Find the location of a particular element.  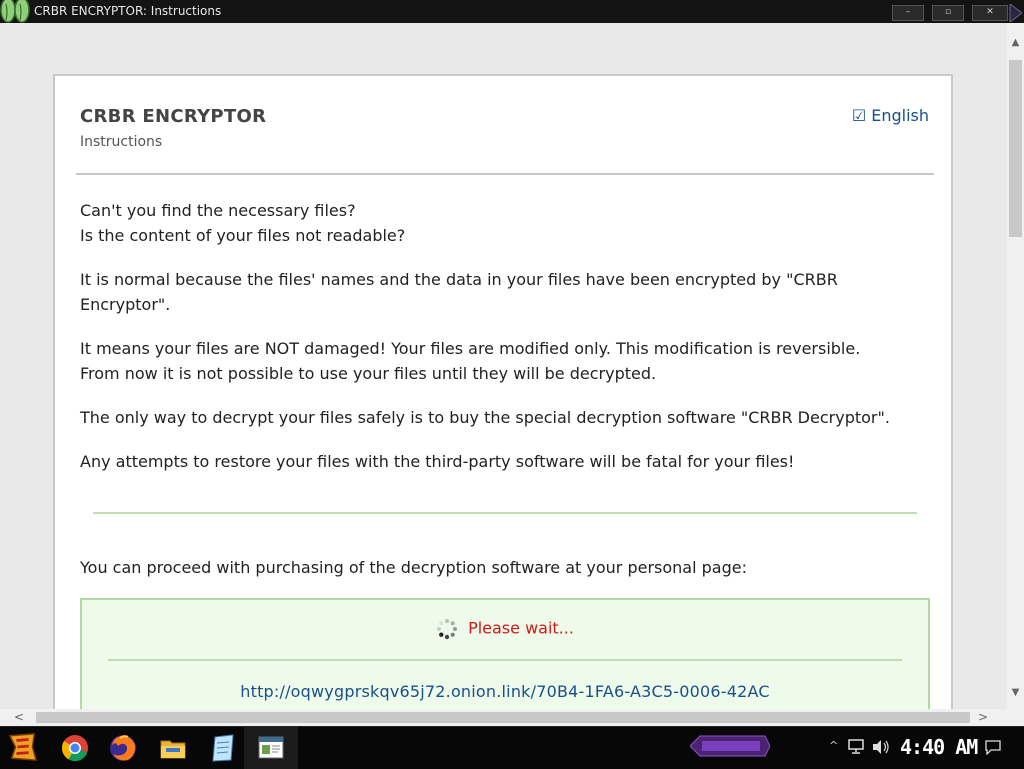

horizontal-scrollbar: < > is located at coordinates (503, 717).